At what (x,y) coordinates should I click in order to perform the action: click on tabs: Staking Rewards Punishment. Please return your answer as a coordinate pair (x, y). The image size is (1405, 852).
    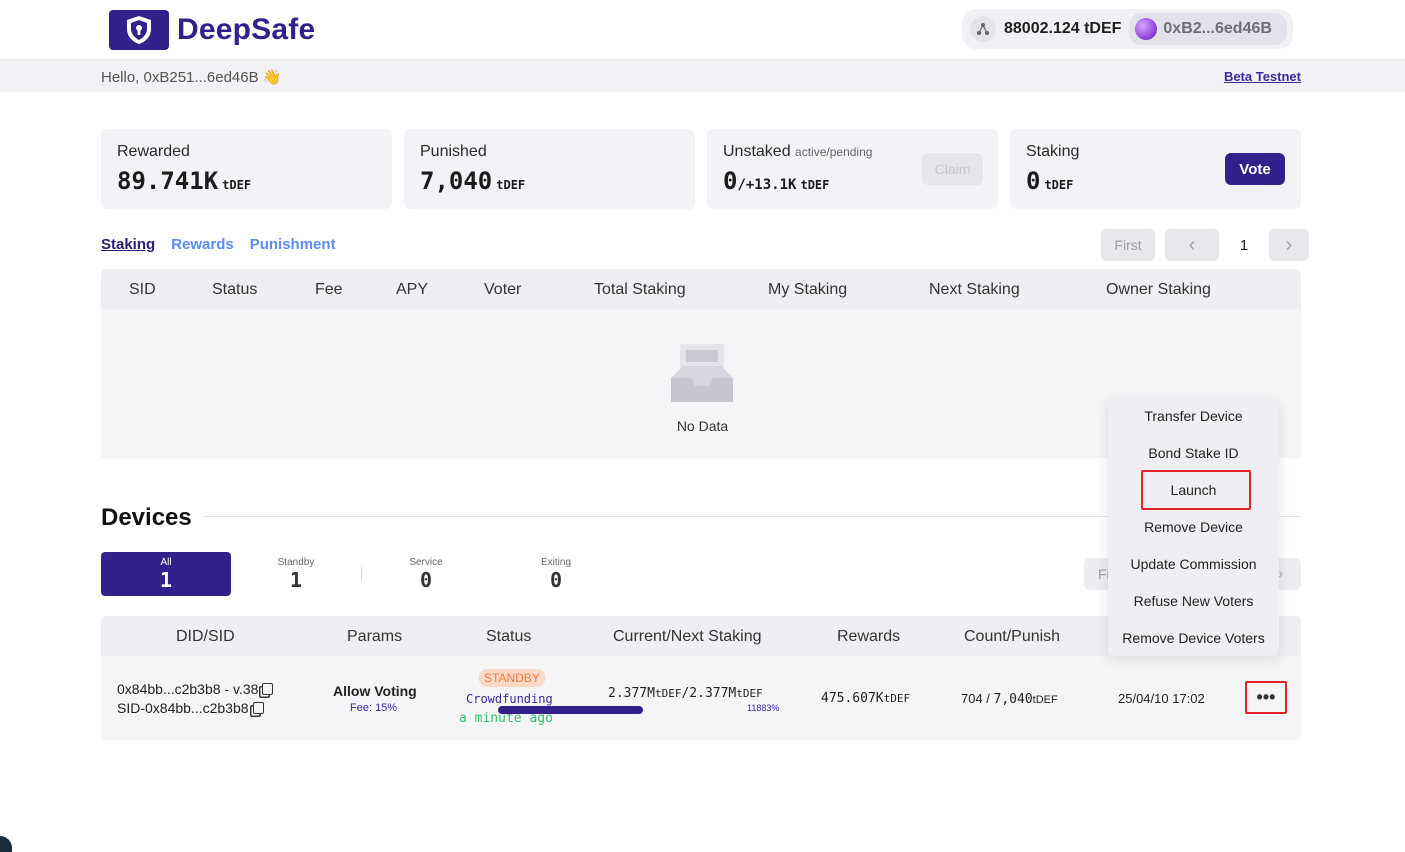
    Looking at the image, I should click on (218, 244).